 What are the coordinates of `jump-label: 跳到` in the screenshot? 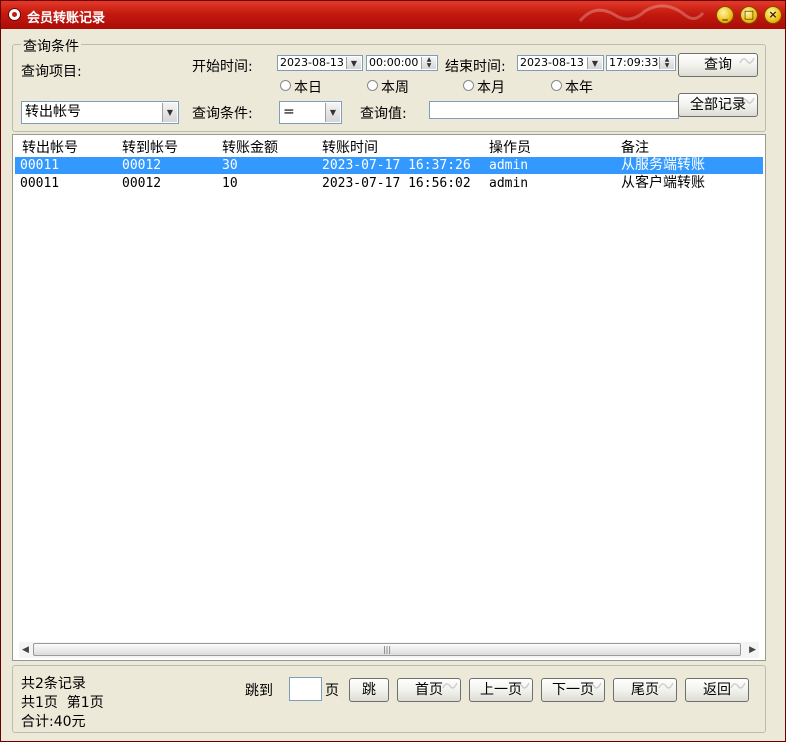 It's located at (259, 691).